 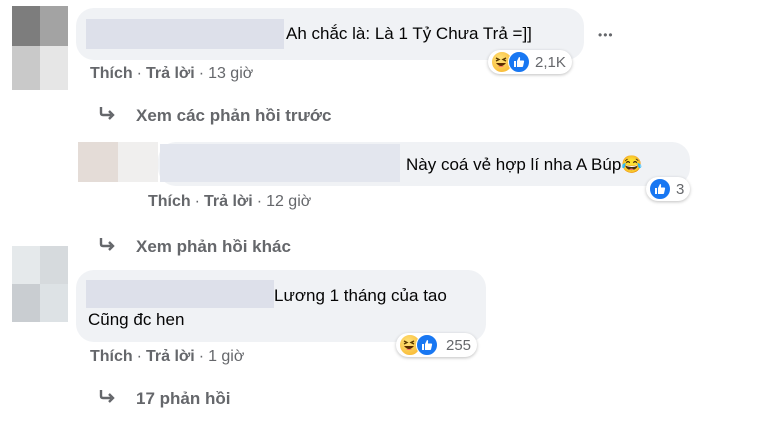 What do you see at coordinates (288, 201) in the screenshot?
I see `timestamp: 12 giờ` at bounding box center [288, 201].